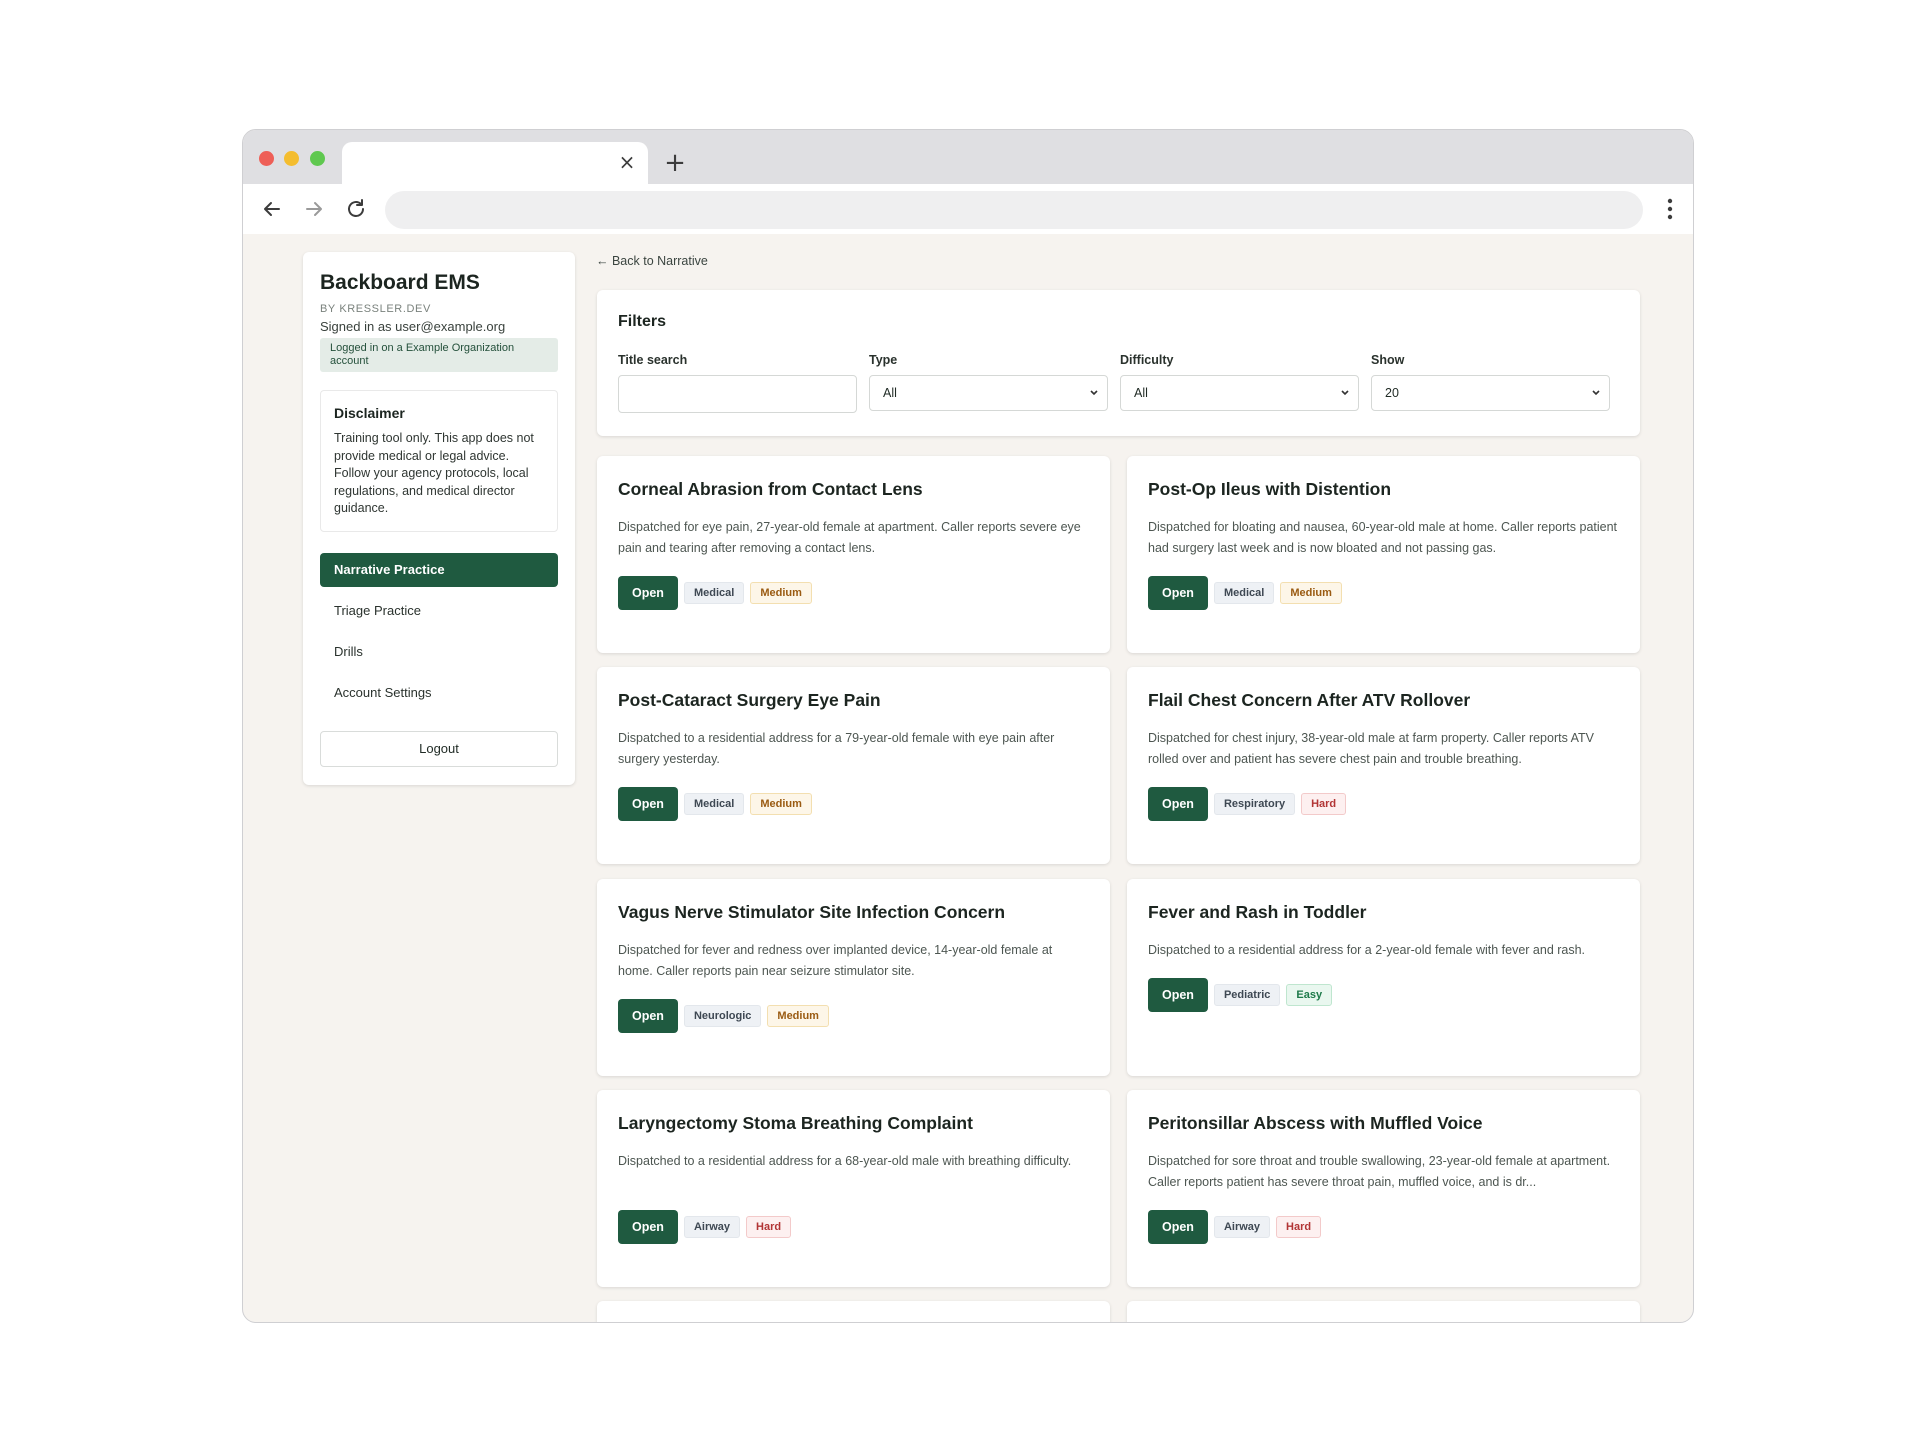 The image size is (1920, 1440). I want to click on close-tab-icon: ×, so click(627, 162).